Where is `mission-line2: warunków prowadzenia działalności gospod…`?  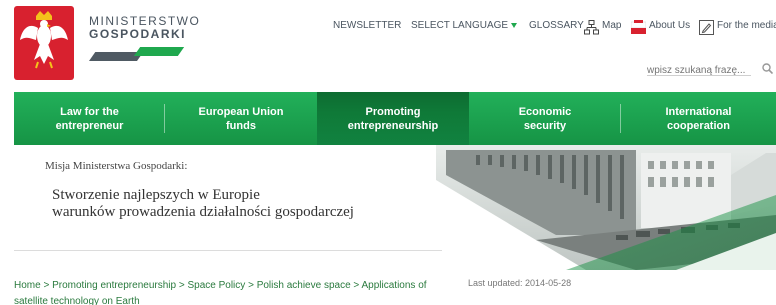
mission-line2: warunków prowadzenia działalności gospod… is located at coordinates (203, 212).